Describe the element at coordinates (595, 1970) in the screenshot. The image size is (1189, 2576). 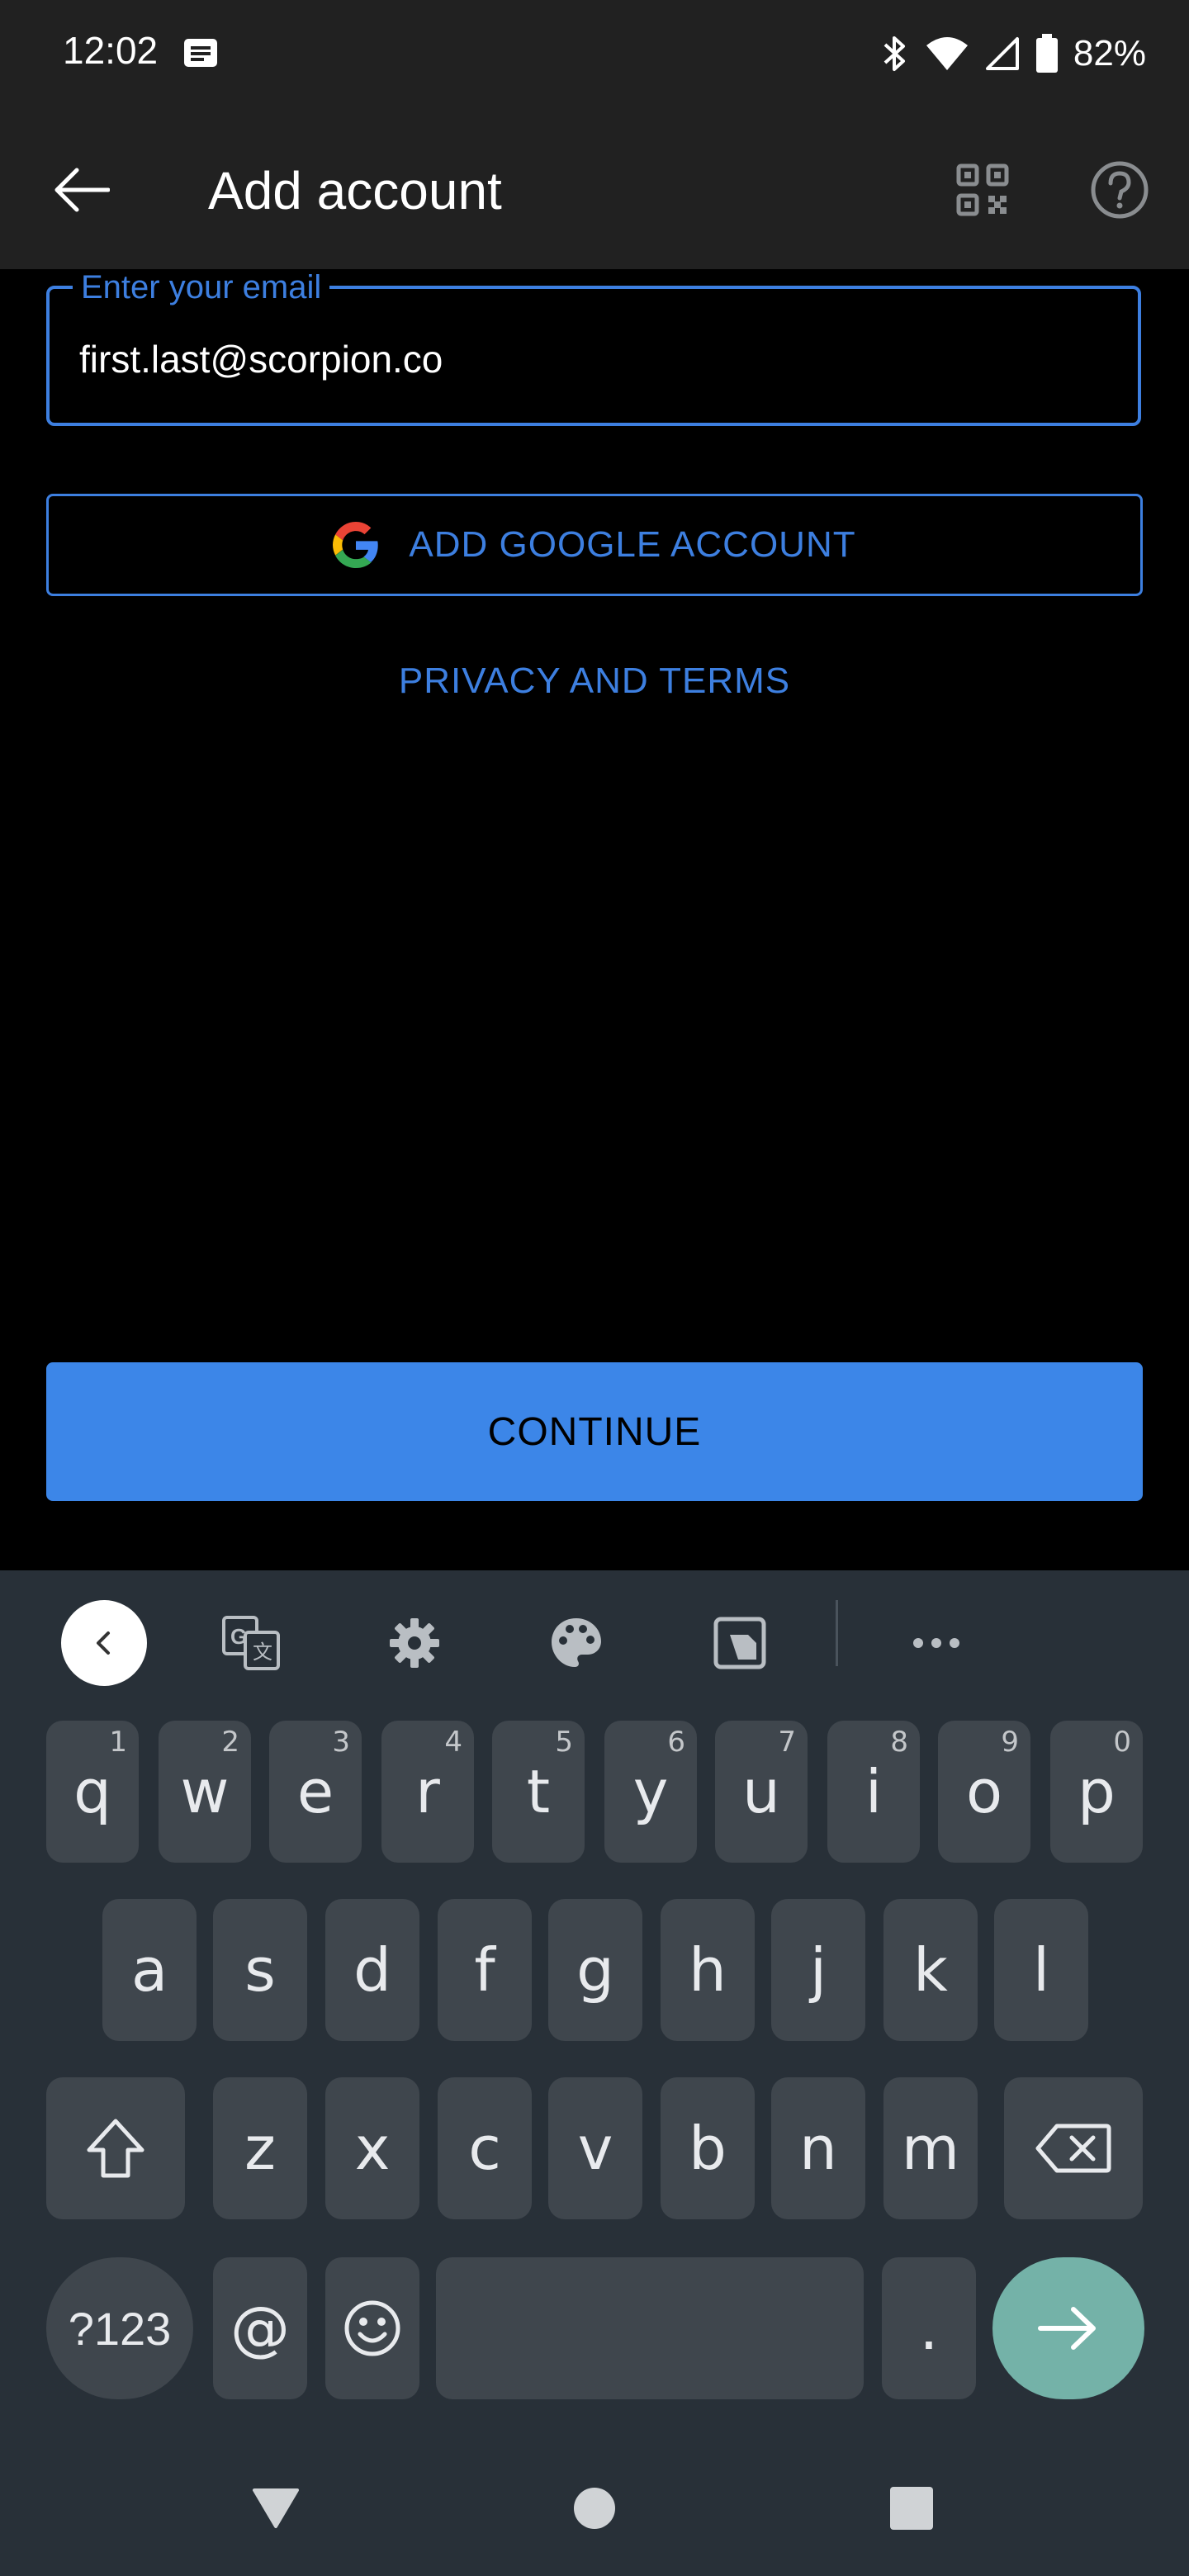
I see `key-g: g` at that location.